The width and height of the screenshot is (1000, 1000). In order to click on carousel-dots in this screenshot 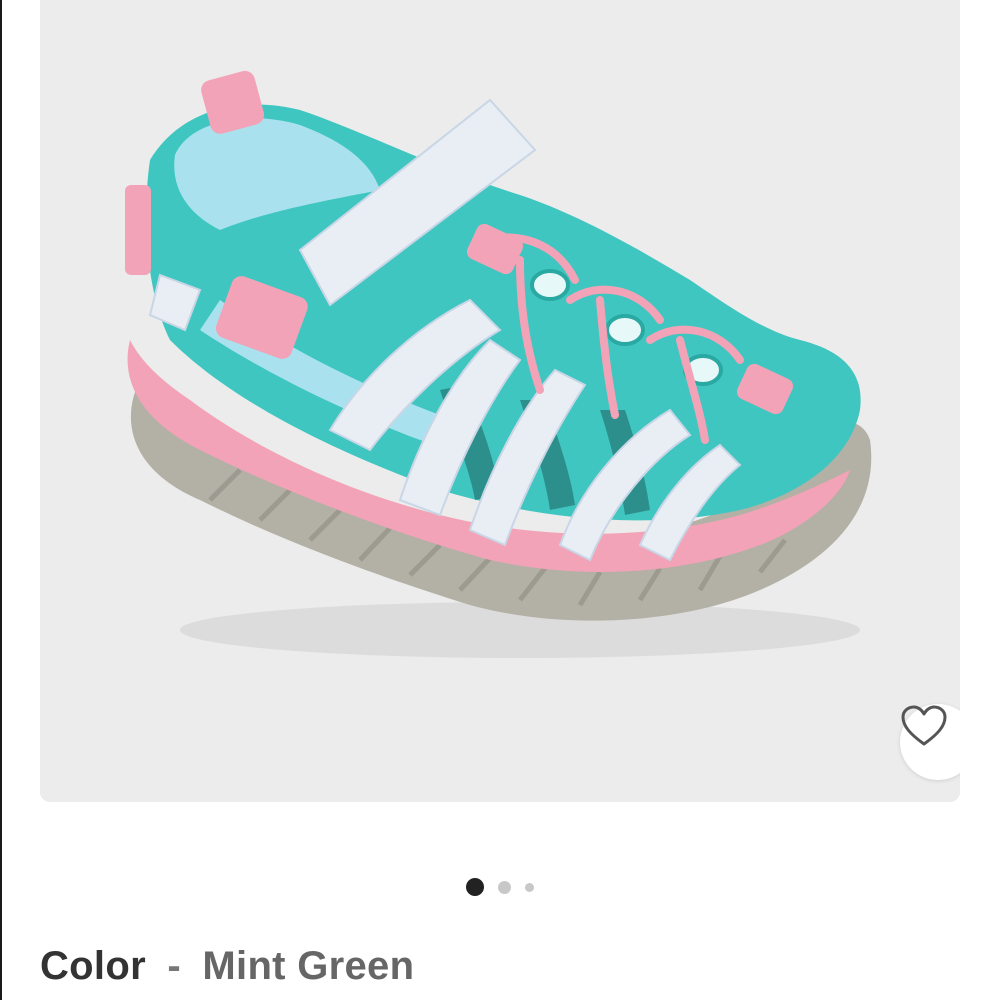, I will do `click(500, 887)`.